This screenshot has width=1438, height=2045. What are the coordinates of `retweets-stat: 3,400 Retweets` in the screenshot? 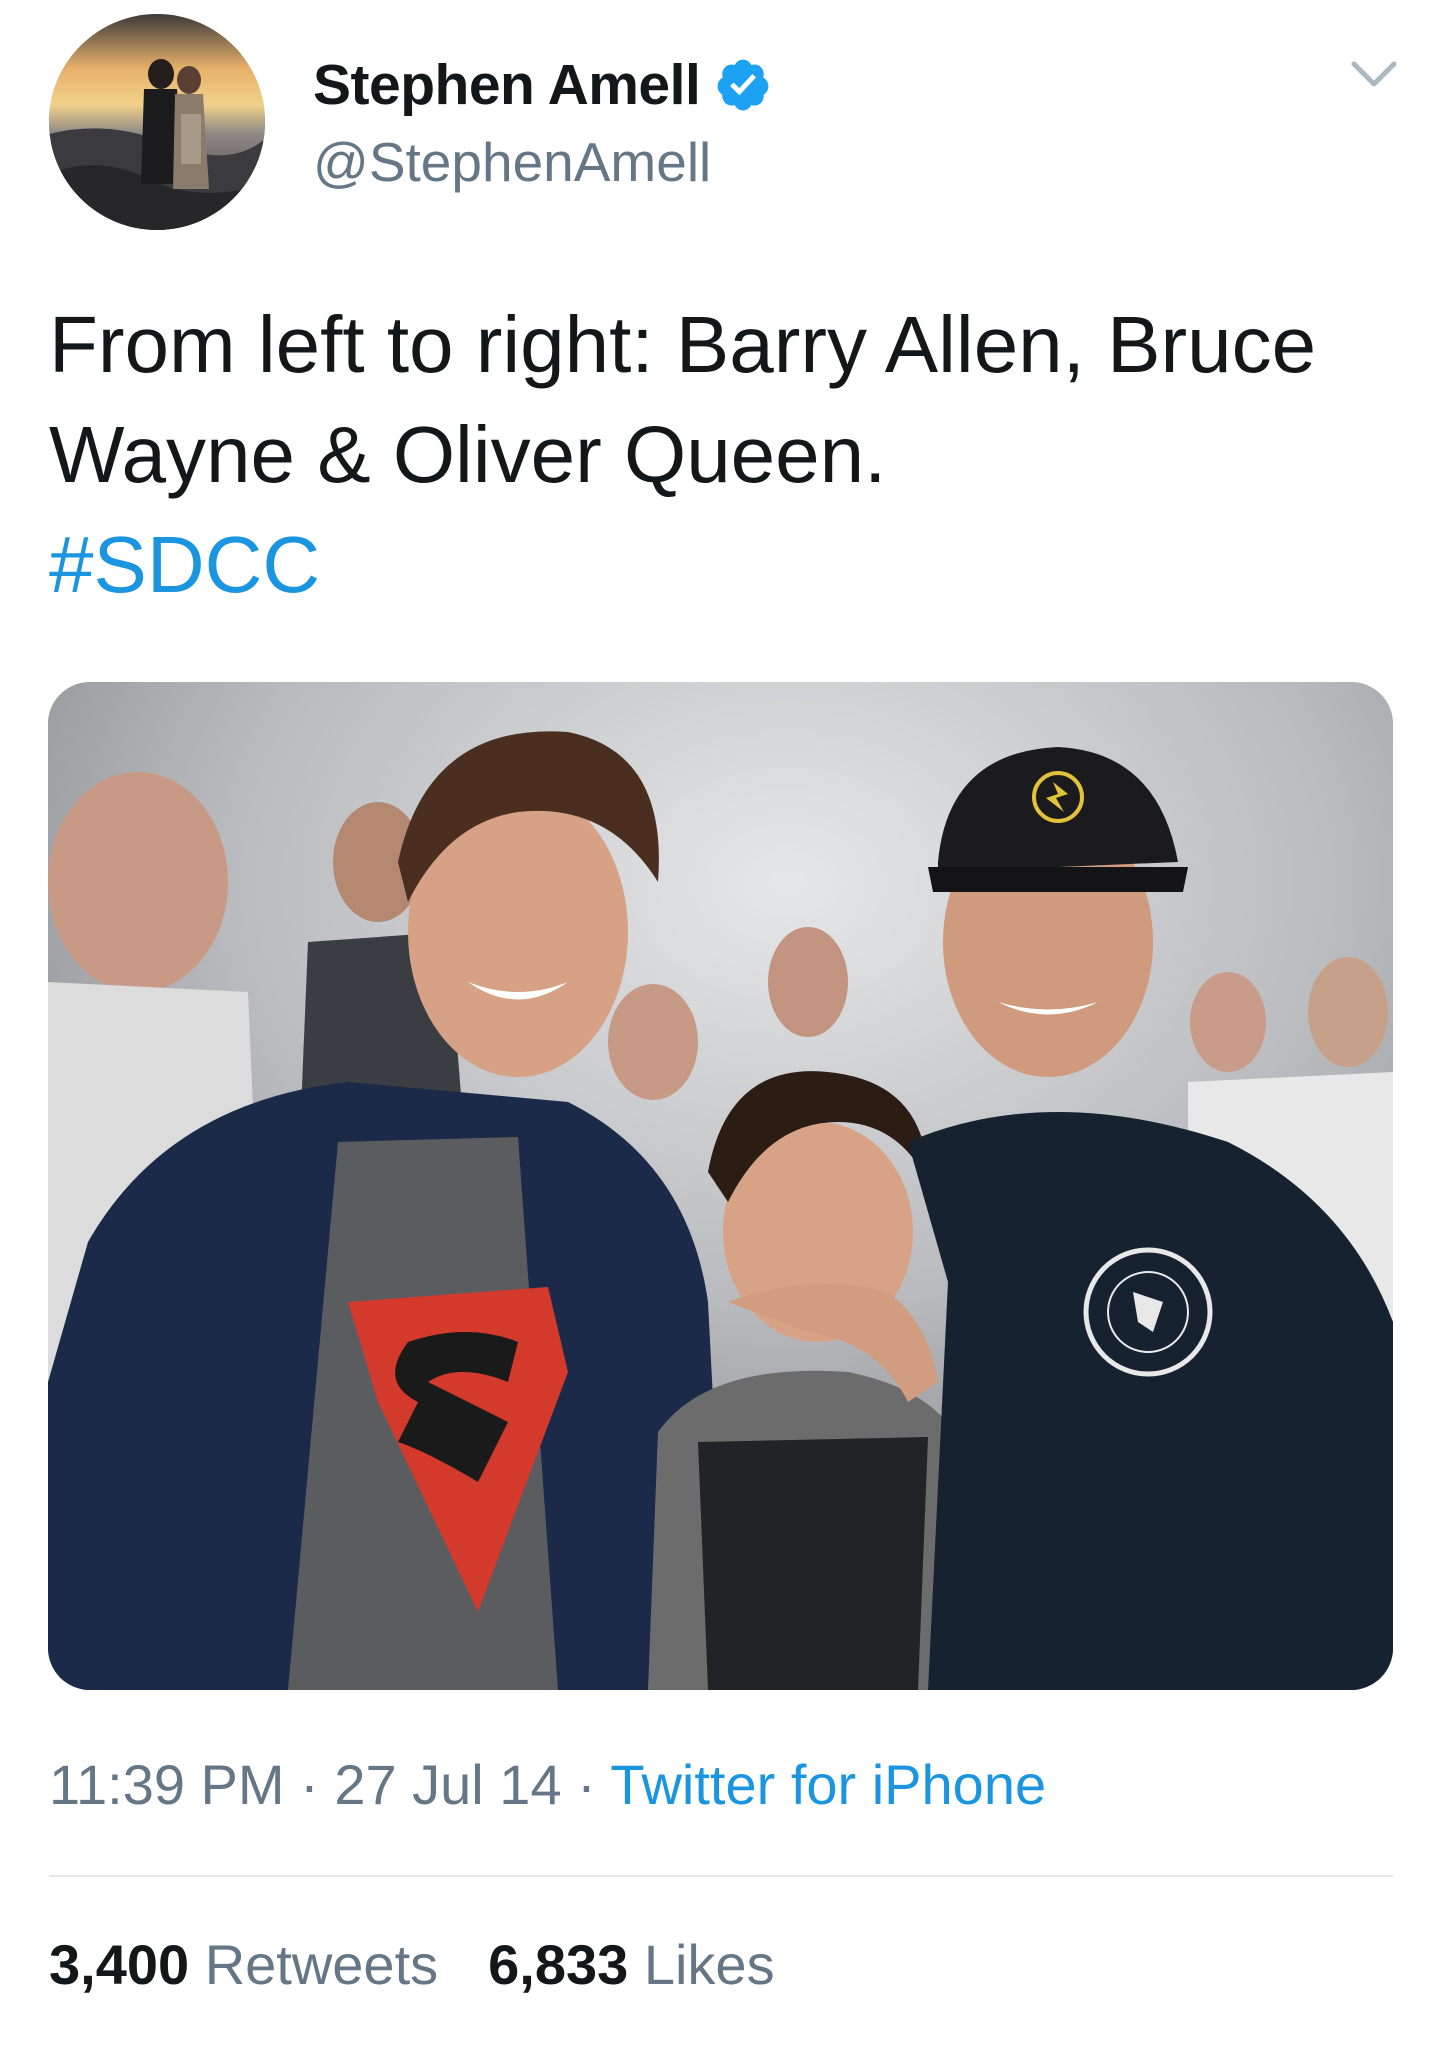 It's located at (243, 1964).